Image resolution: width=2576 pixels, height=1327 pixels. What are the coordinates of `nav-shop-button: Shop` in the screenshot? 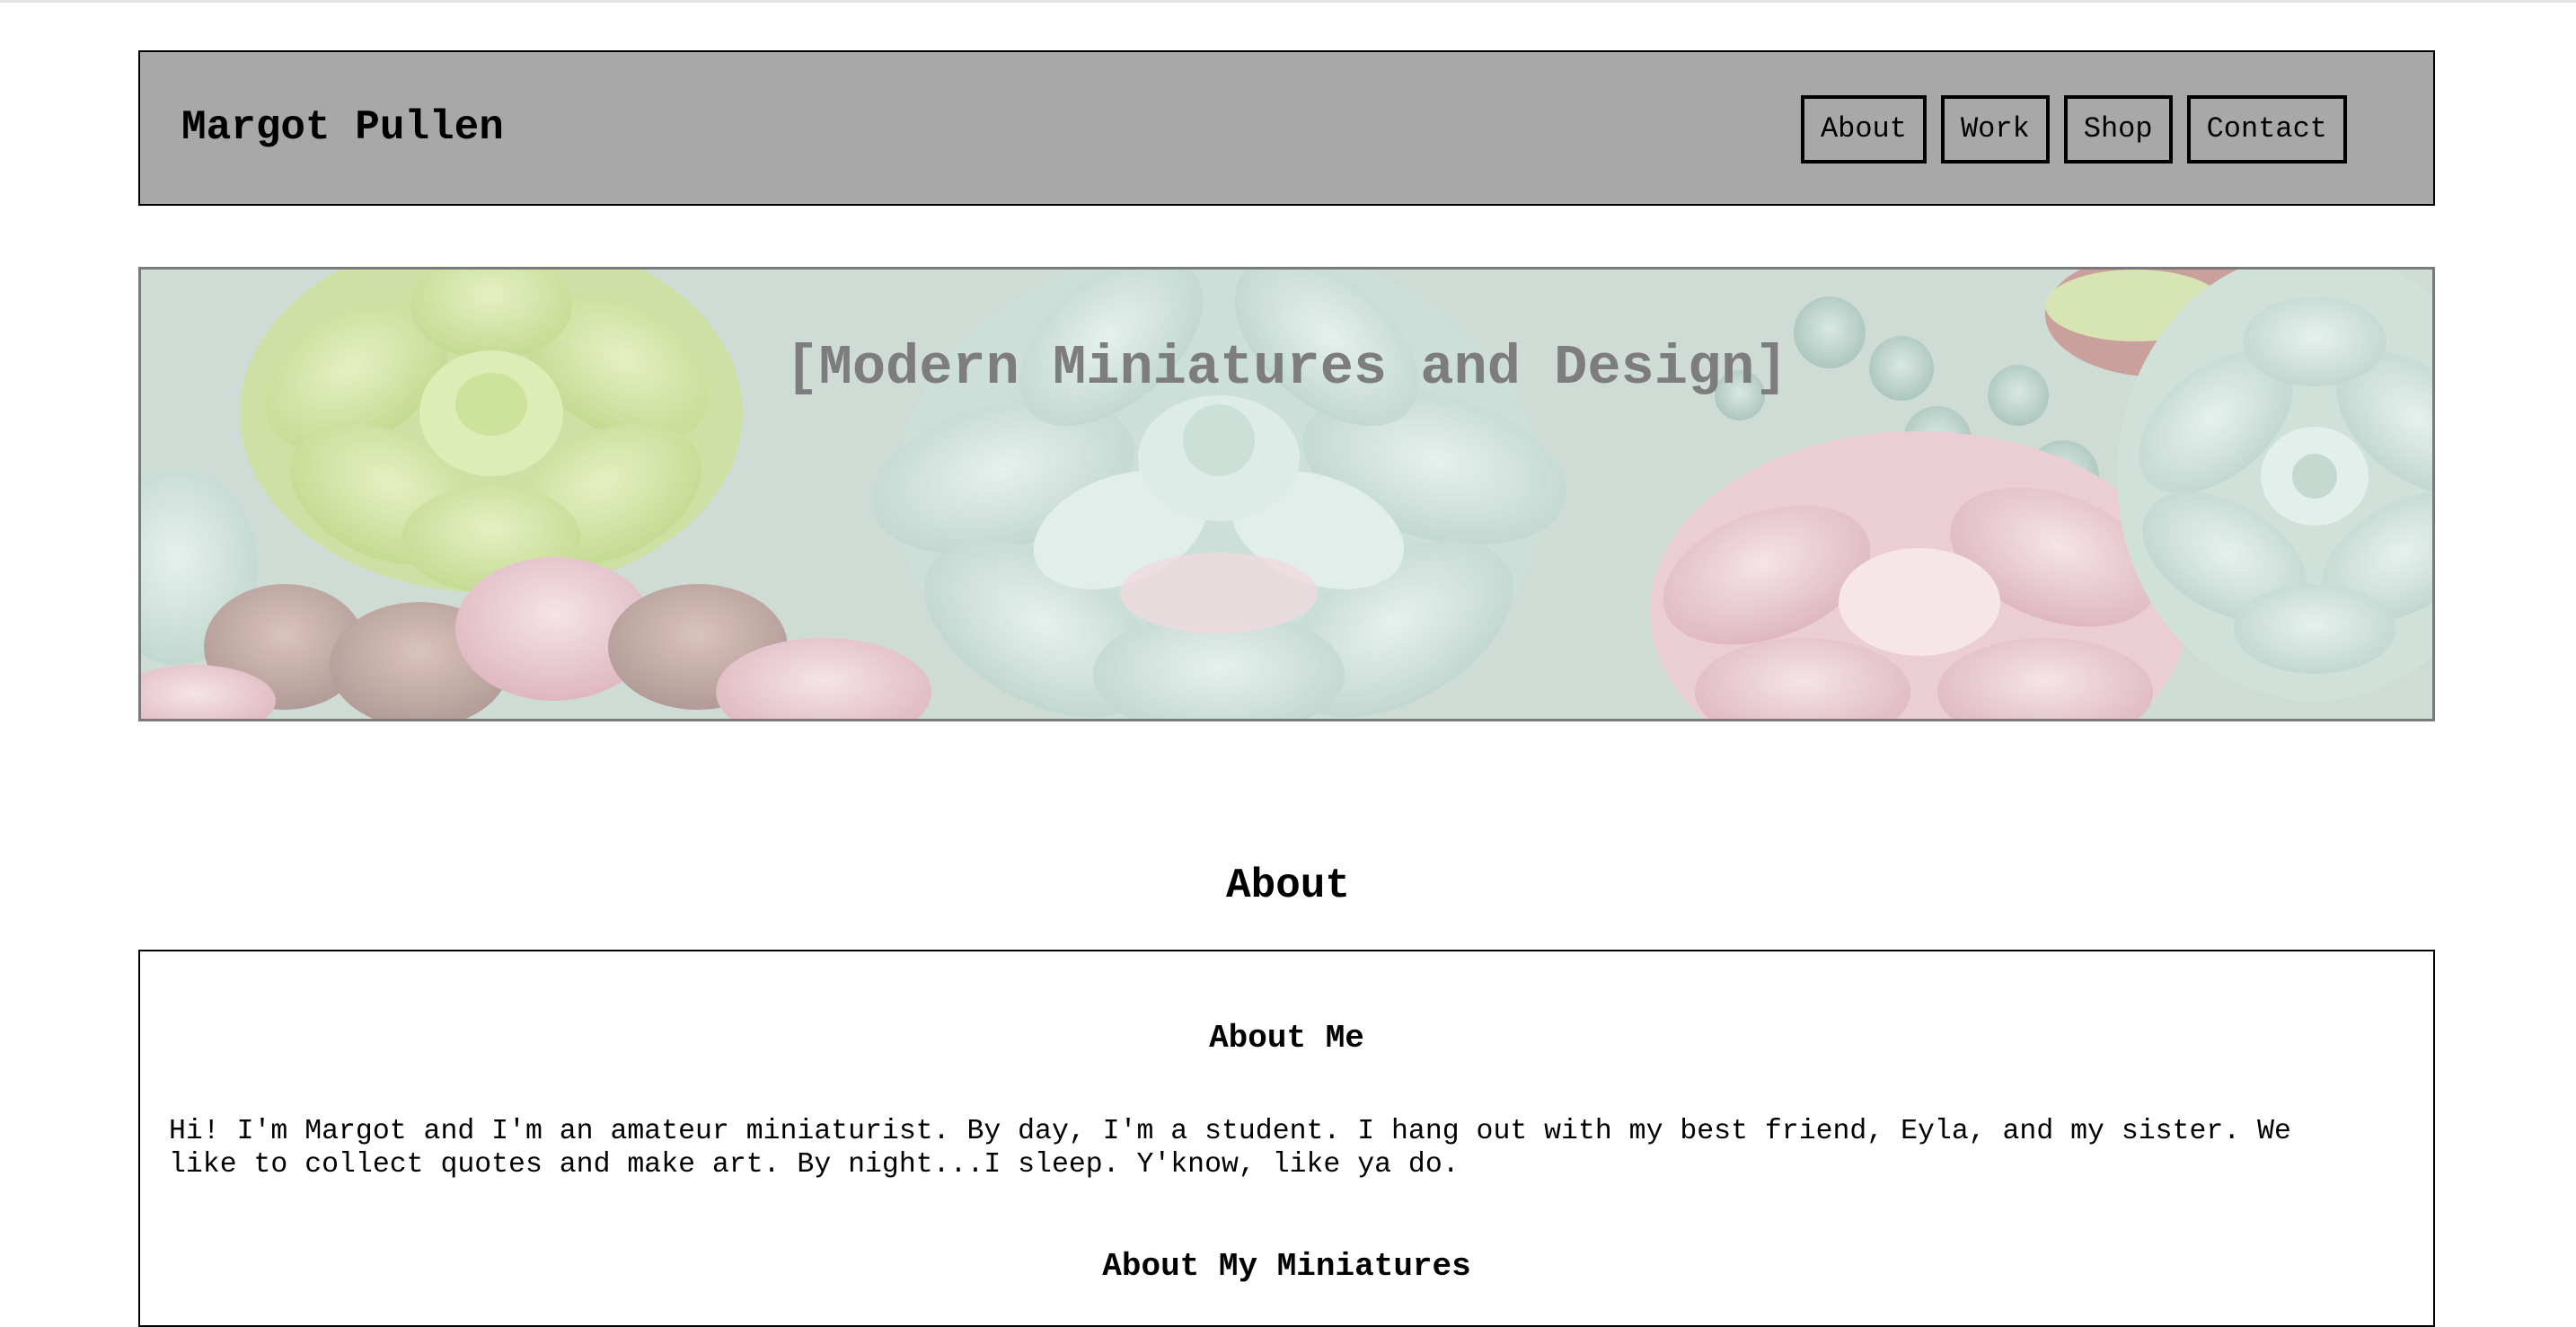 It's located at (2118, 129).